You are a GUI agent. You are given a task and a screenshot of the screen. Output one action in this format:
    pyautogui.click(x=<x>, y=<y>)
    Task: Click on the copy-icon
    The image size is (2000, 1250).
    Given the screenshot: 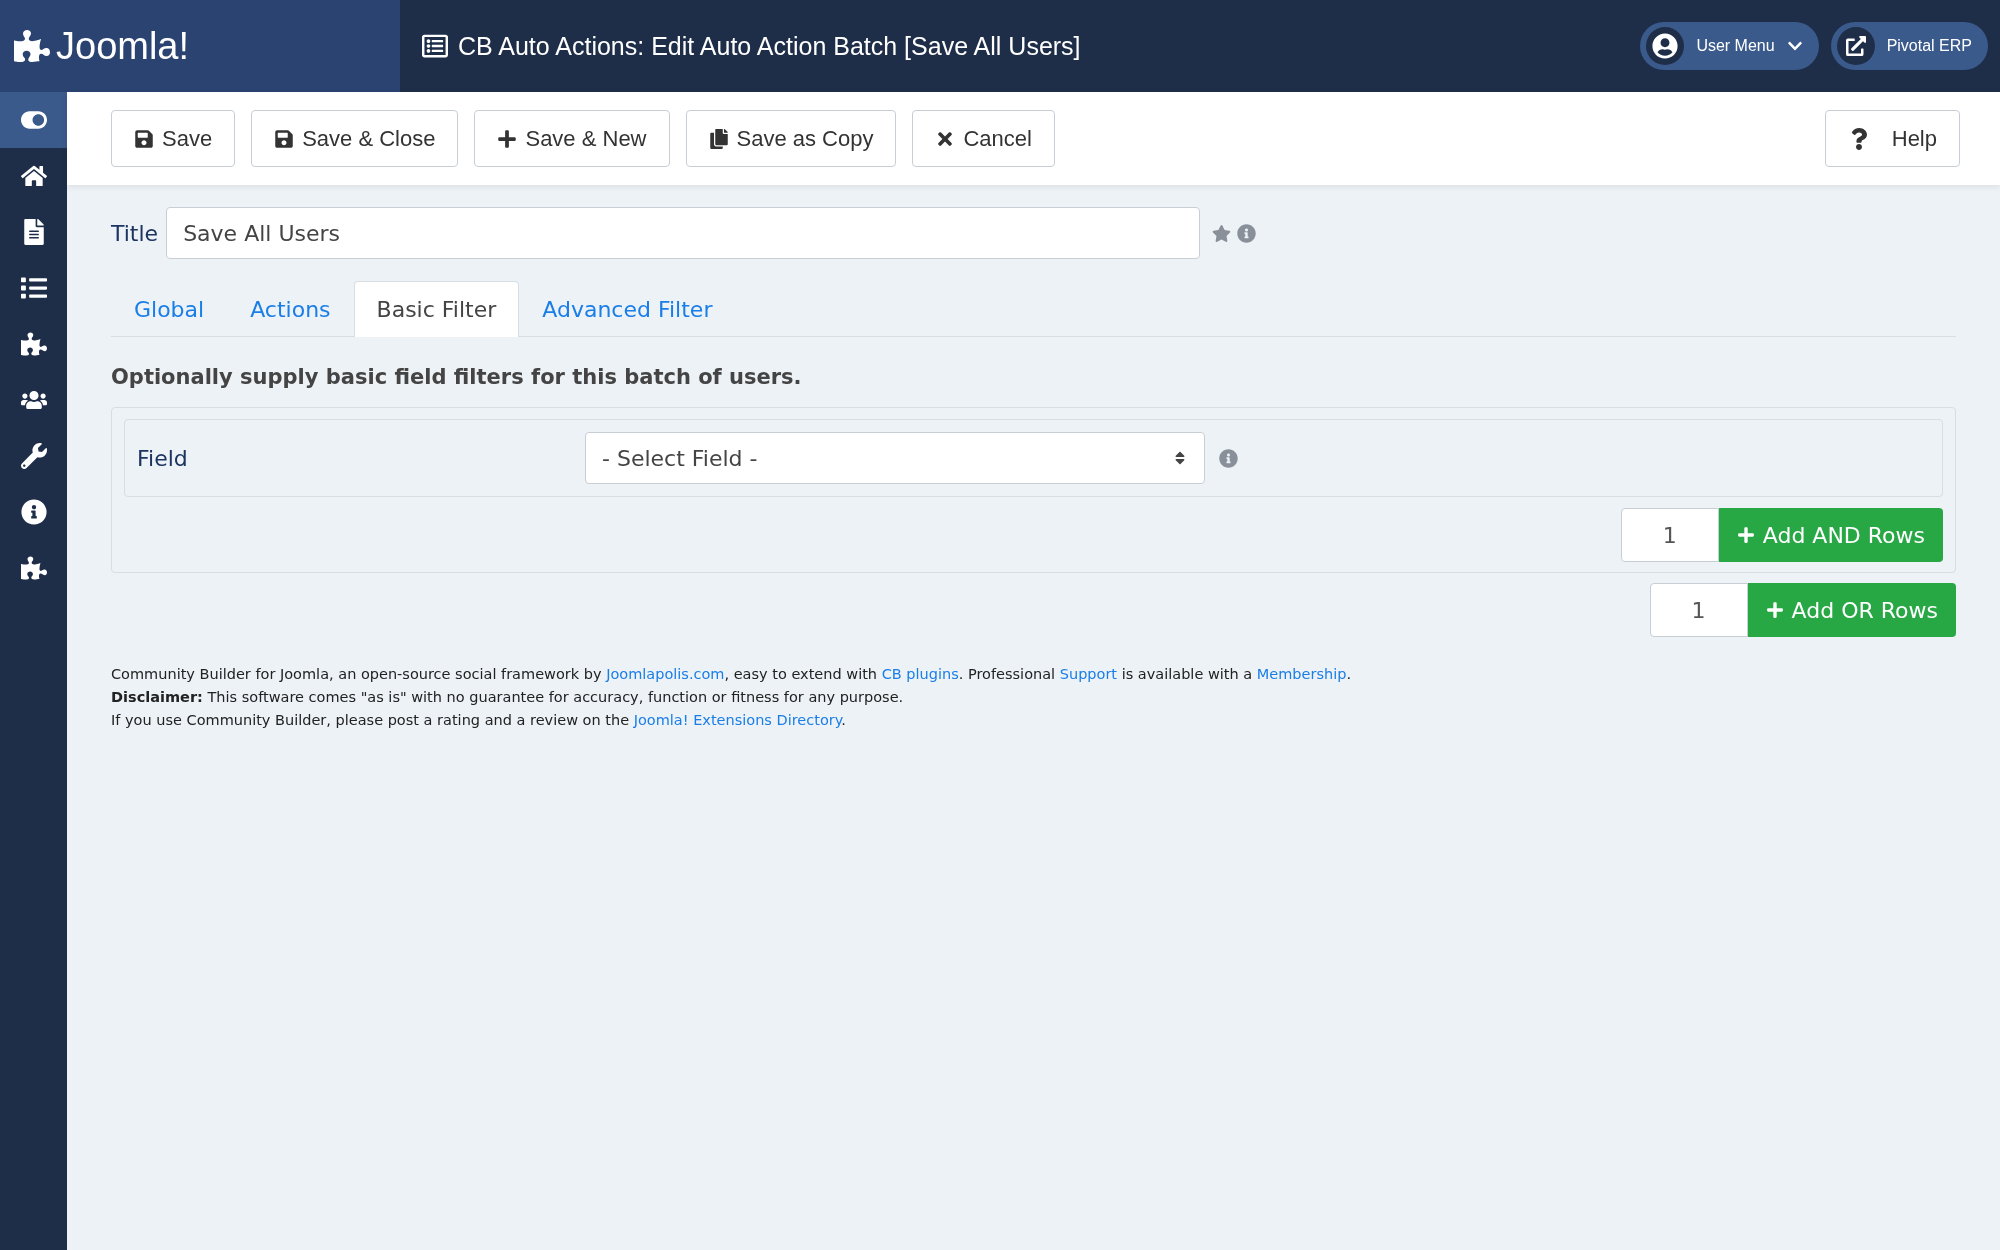 What is the action you would take?
    pyautogui.click(x=718, y=138)
    